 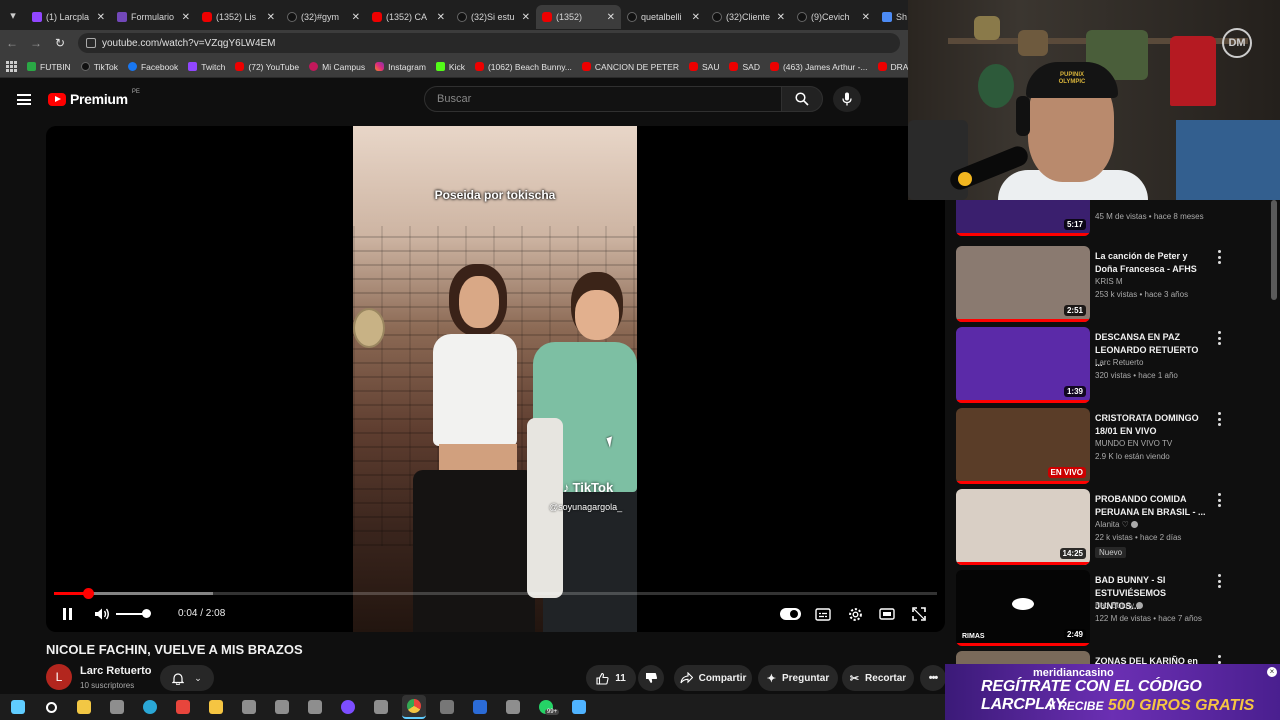 I want to click on url-input: youtube.com/watch?v=VZqgY6LW4EM, so click(x=489, y=43).